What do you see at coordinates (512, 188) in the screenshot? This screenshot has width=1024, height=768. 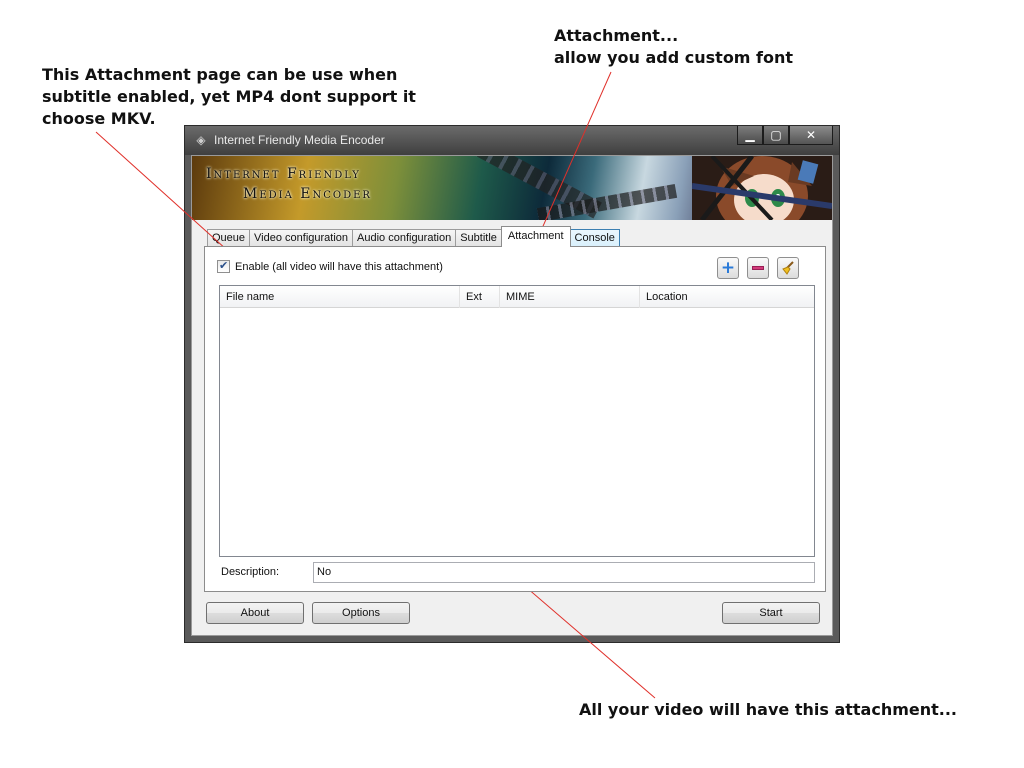 I see `app-banner: Internet Friendly Media Encoder` at bounding box center [512, 188].